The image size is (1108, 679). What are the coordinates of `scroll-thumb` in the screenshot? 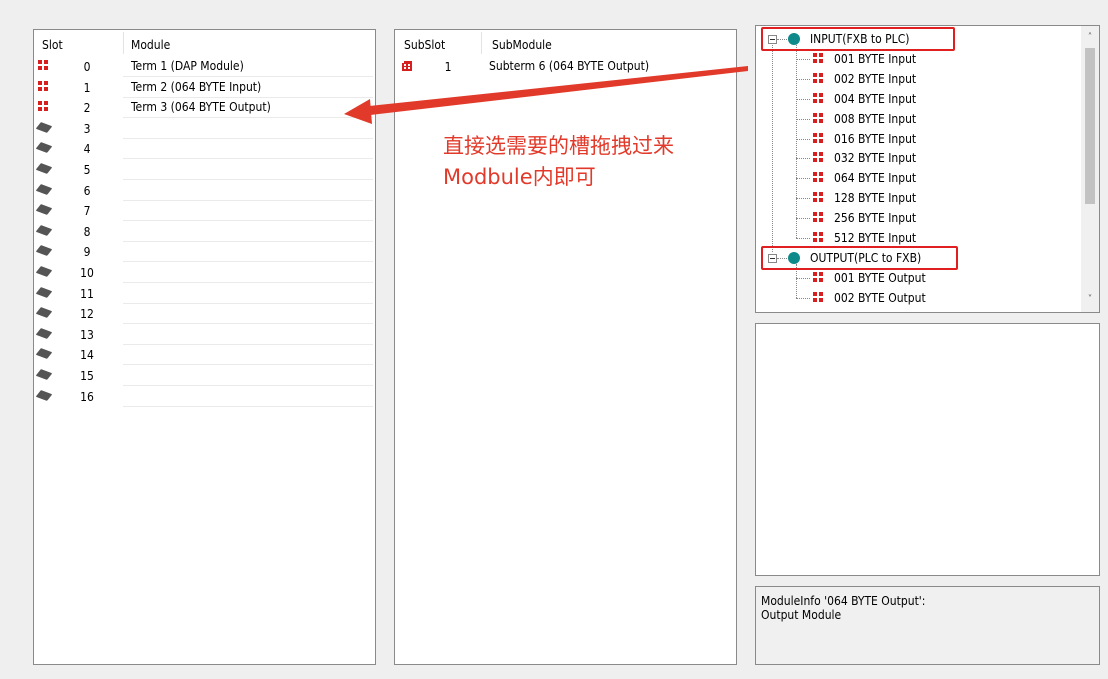 It's located at (1090, 126).